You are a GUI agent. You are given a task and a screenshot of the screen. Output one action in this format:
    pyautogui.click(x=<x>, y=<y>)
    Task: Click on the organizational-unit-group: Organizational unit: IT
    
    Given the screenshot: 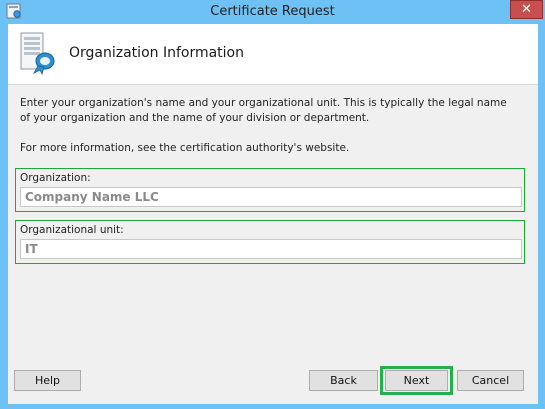 What is the action you would take?
    pyautogui.click(x=270, y=242)
    